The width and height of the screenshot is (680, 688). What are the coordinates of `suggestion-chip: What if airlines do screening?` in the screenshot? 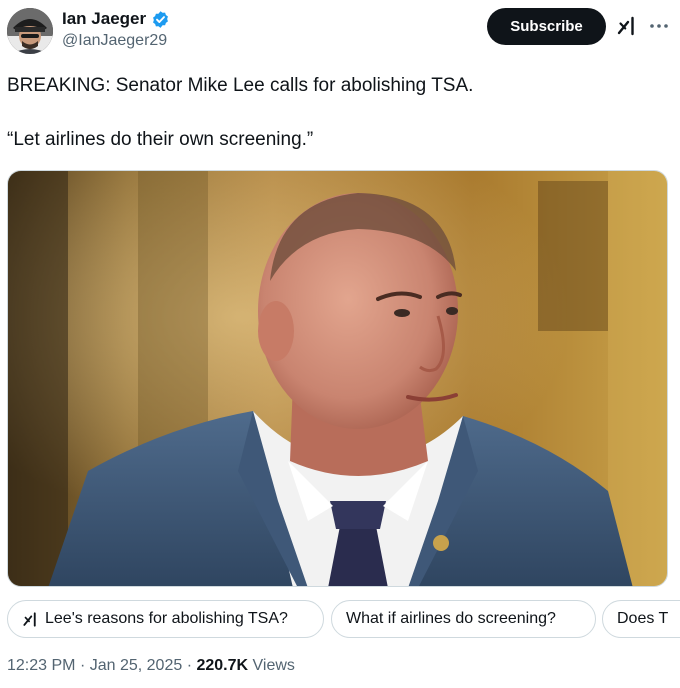 It's located at (463, 619).